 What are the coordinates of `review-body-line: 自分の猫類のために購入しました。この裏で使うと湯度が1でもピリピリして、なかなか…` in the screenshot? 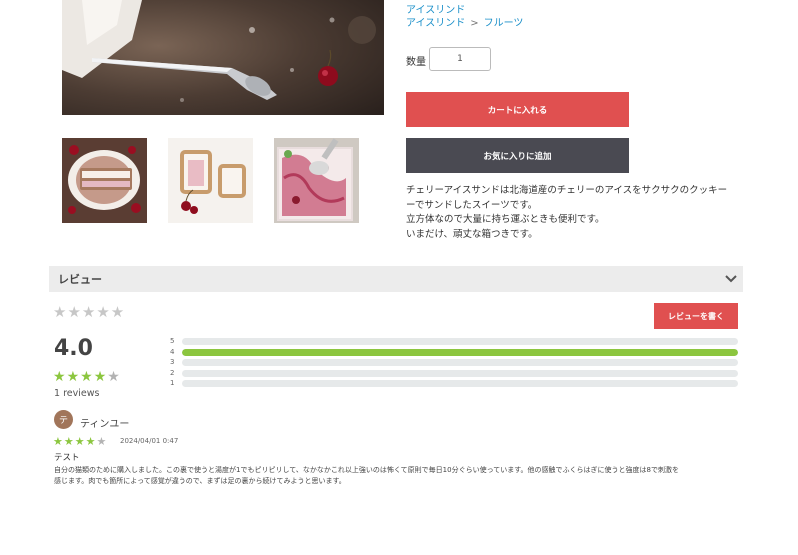 It's located at (366, 470).